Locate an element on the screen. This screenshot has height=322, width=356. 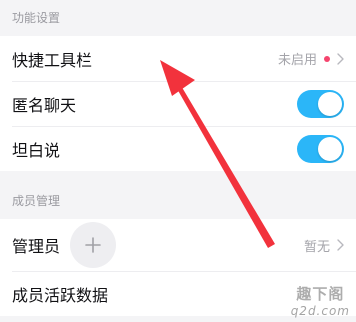
confession-toggle is located at coordinates (320, 148).